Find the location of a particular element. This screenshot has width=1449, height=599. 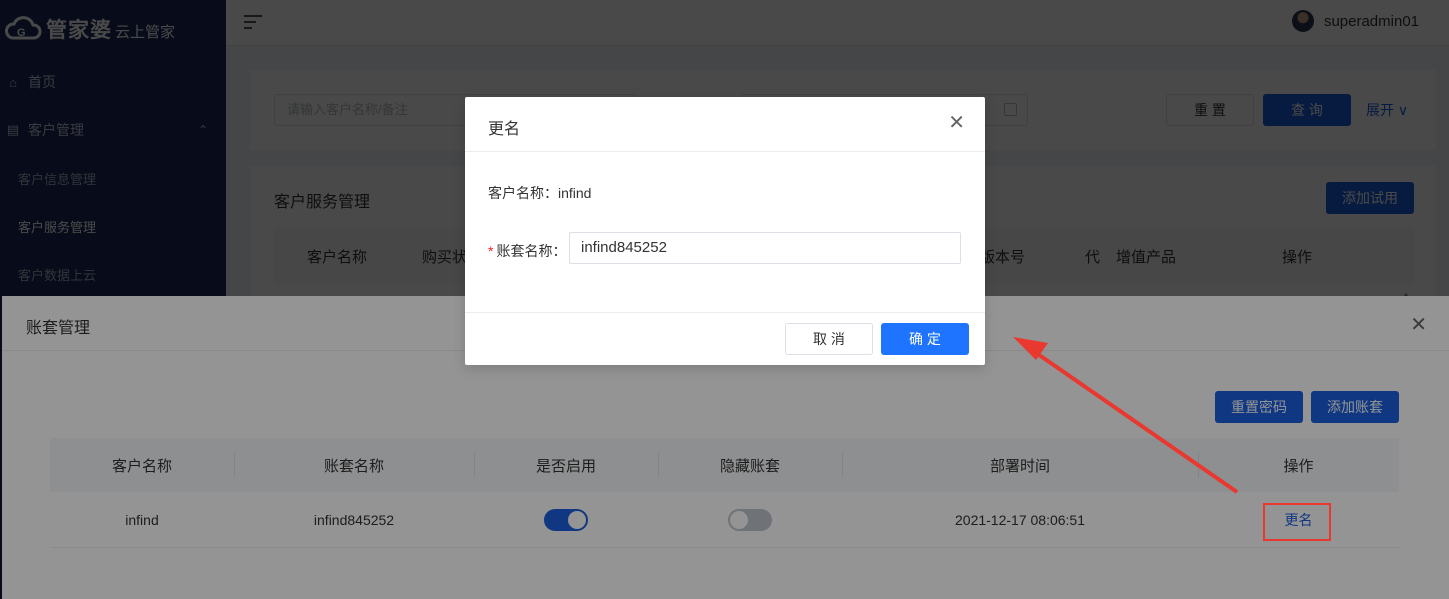

account-name-label-text: 账套名称： is located at coordinates (531, 251).